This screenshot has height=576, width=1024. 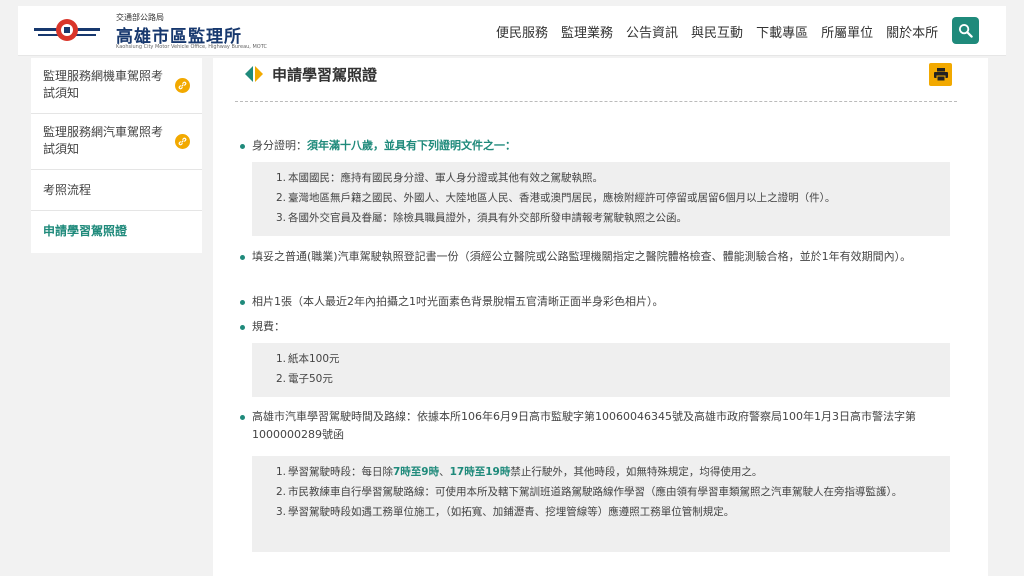 I want to click on nav-item-interaction: 與民互動, so click(x=717, y=31).